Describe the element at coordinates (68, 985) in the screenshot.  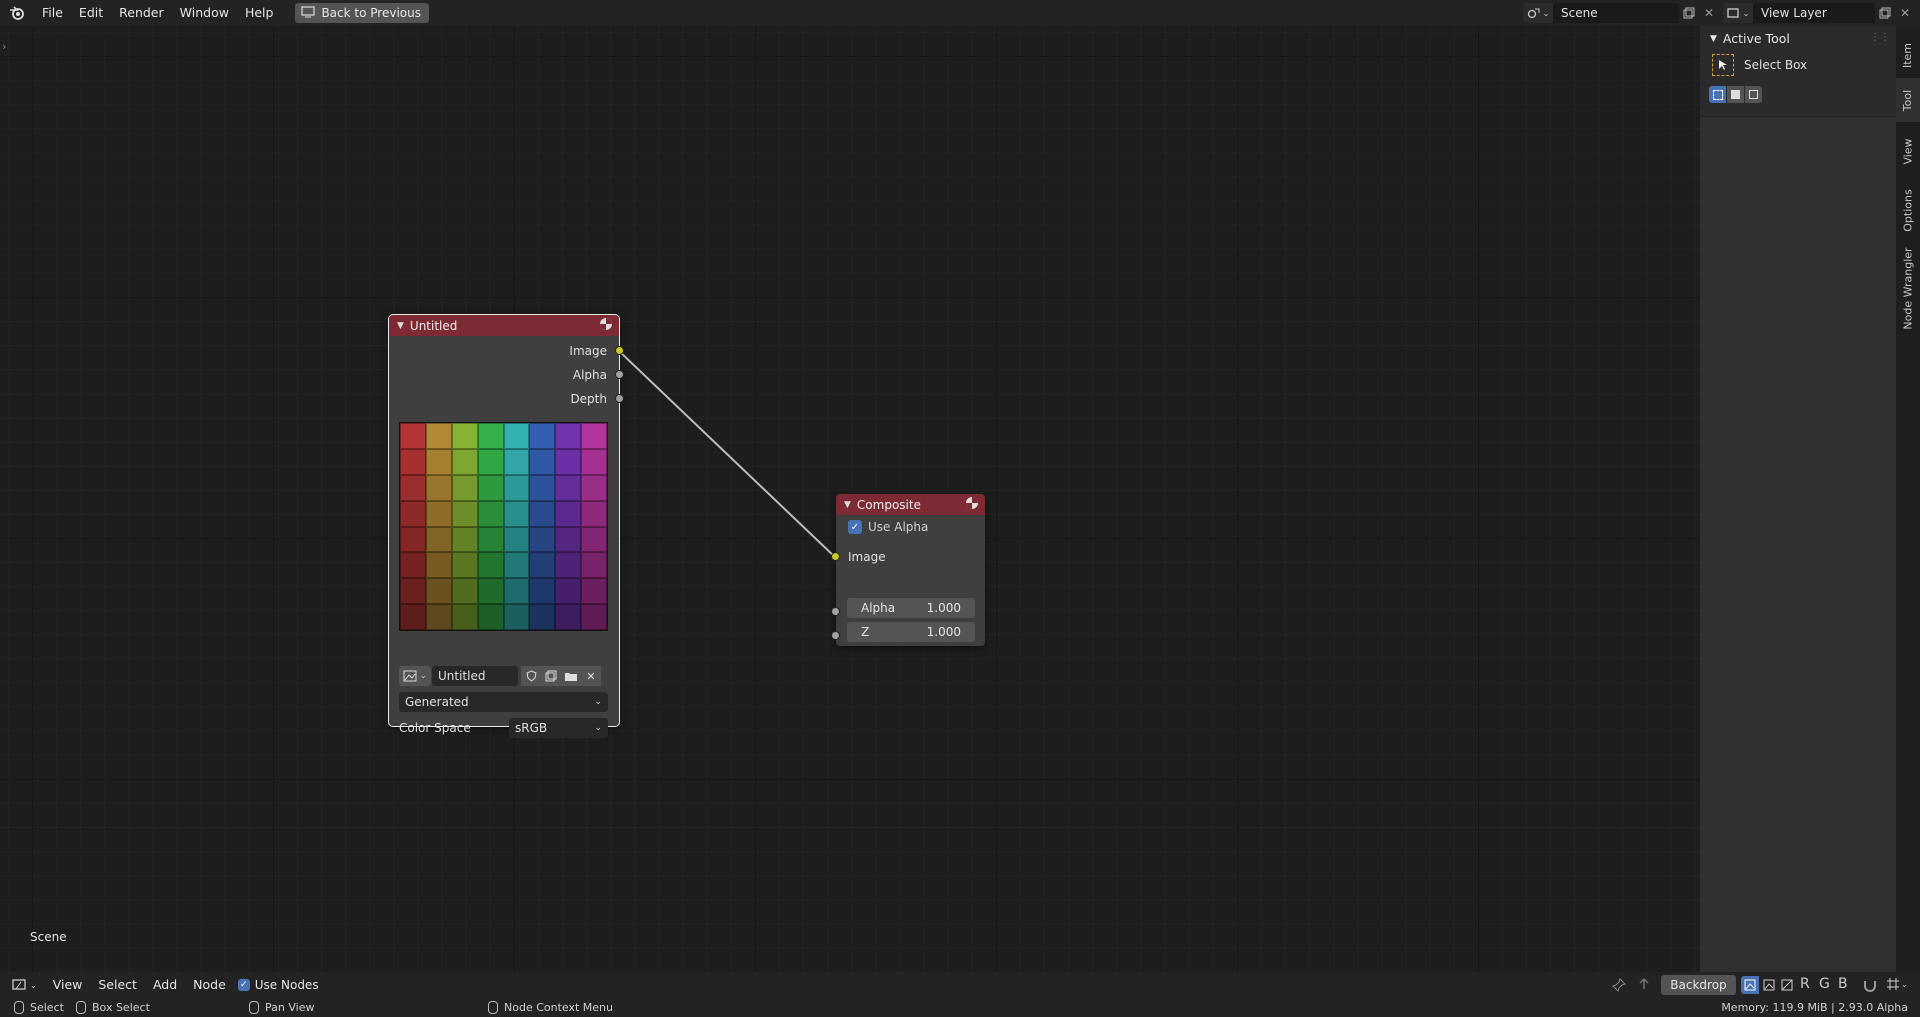
I see `header-menu-view: View` at that location.